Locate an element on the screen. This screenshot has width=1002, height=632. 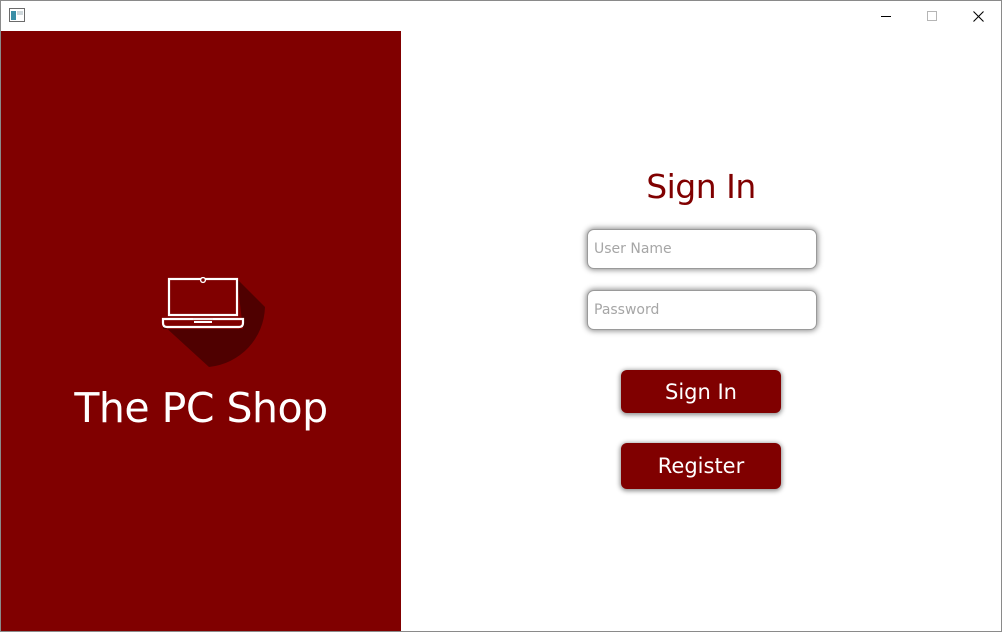
brand-name: The PC Shop is located at coordinates (201, 408).